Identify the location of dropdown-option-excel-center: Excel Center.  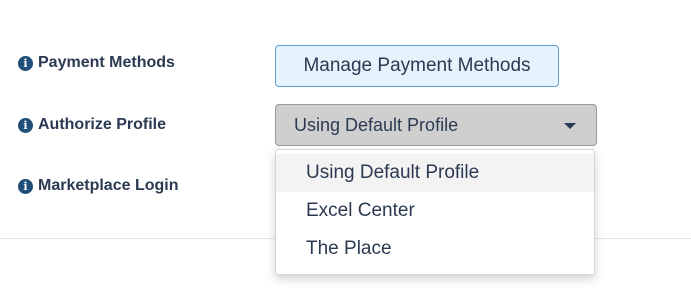
(435, 211).